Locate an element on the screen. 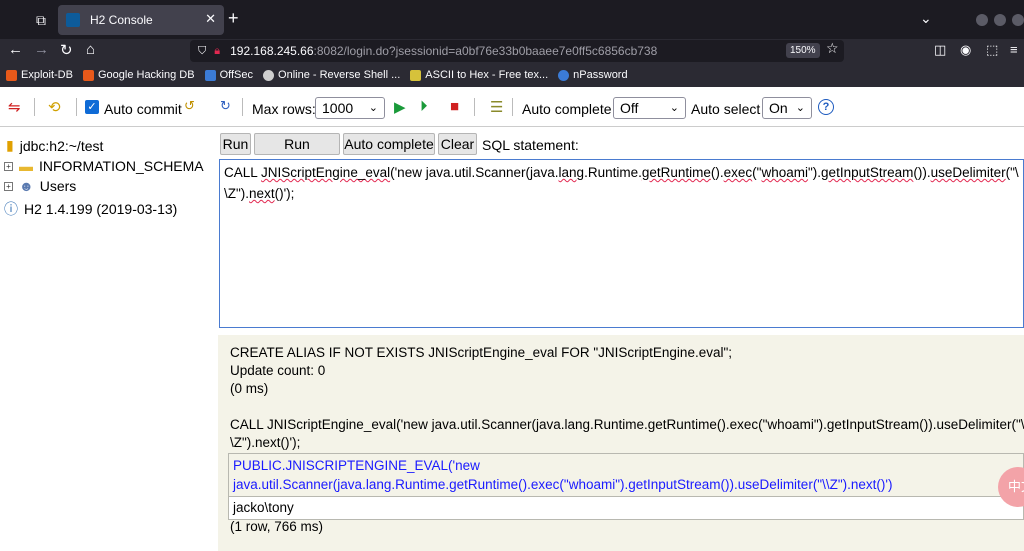 This screenshot has width=1024, height=551. info-icon: ⓘ is located at coordinates (11, 209).